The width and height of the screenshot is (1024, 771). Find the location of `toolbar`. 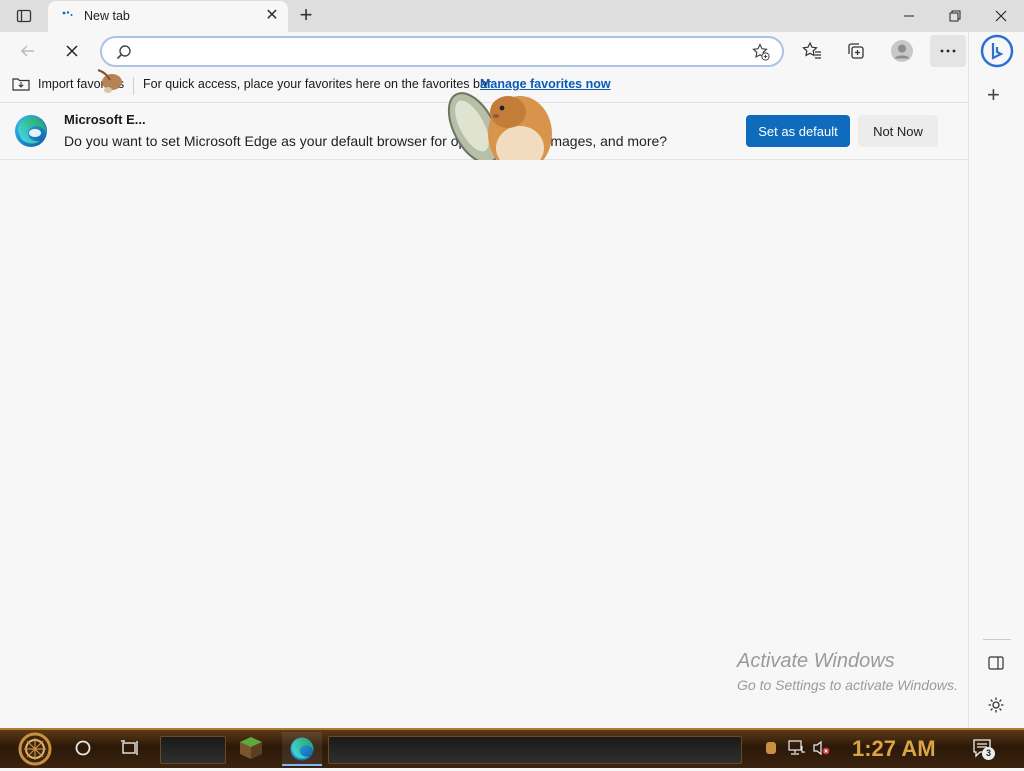

toolbar is located at coordinates (484, 51).